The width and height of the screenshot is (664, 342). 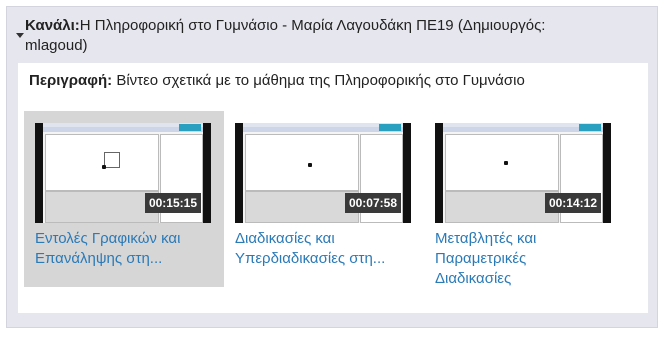 I want to click on video-thumbnail: 00:07:58, so click(x=323, y=173).